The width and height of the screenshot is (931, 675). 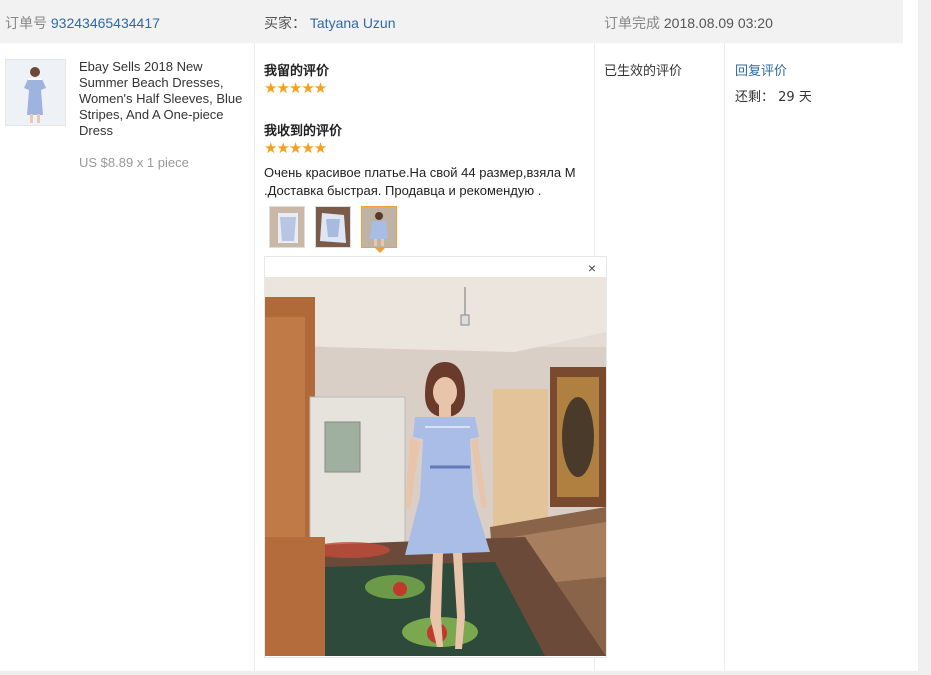 I want to click on feedback-status: 已生效的评价, so click(x=643, y=71).